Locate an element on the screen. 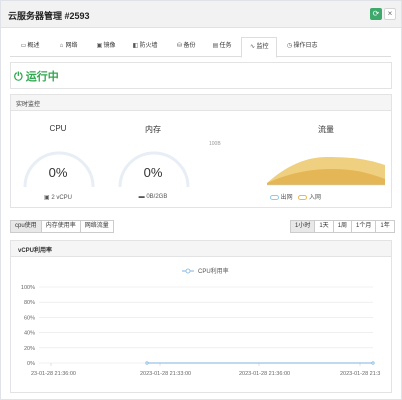 The height and width of the screenshot is (400, 402). y-tick-label: 0% is located at coordinates (31, 364).